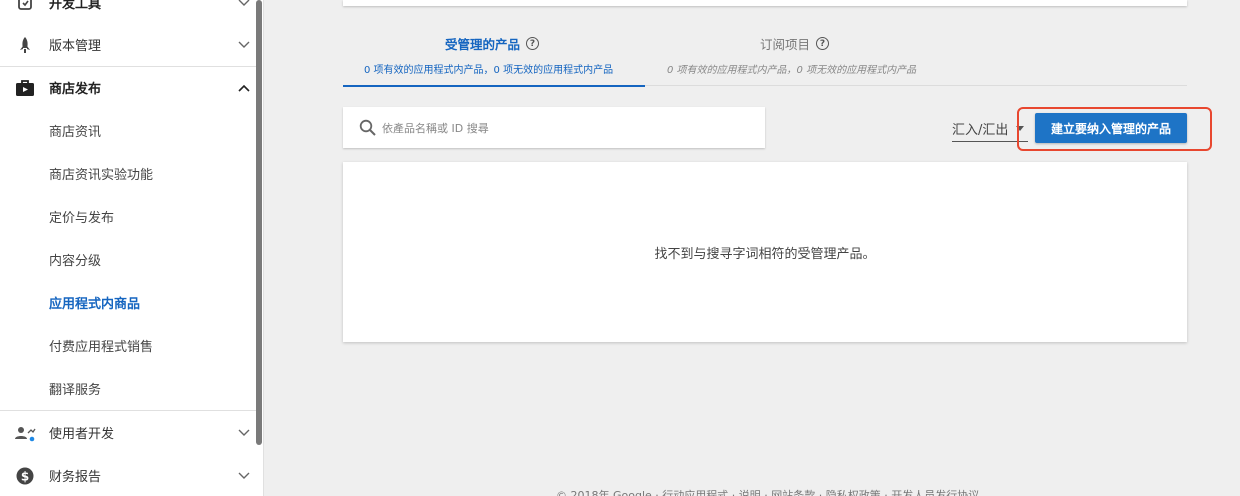 The image size is (1240, 496). I want to click on user-acquisition-icon, so click(25, 433).